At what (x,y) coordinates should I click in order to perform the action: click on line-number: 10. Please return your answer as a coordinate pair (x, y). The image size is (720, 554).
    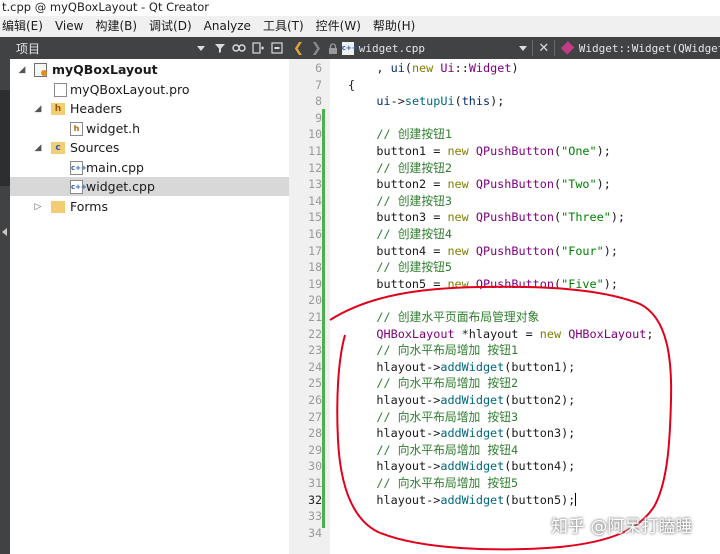
    Looking at the image, I should click on (315, 134).